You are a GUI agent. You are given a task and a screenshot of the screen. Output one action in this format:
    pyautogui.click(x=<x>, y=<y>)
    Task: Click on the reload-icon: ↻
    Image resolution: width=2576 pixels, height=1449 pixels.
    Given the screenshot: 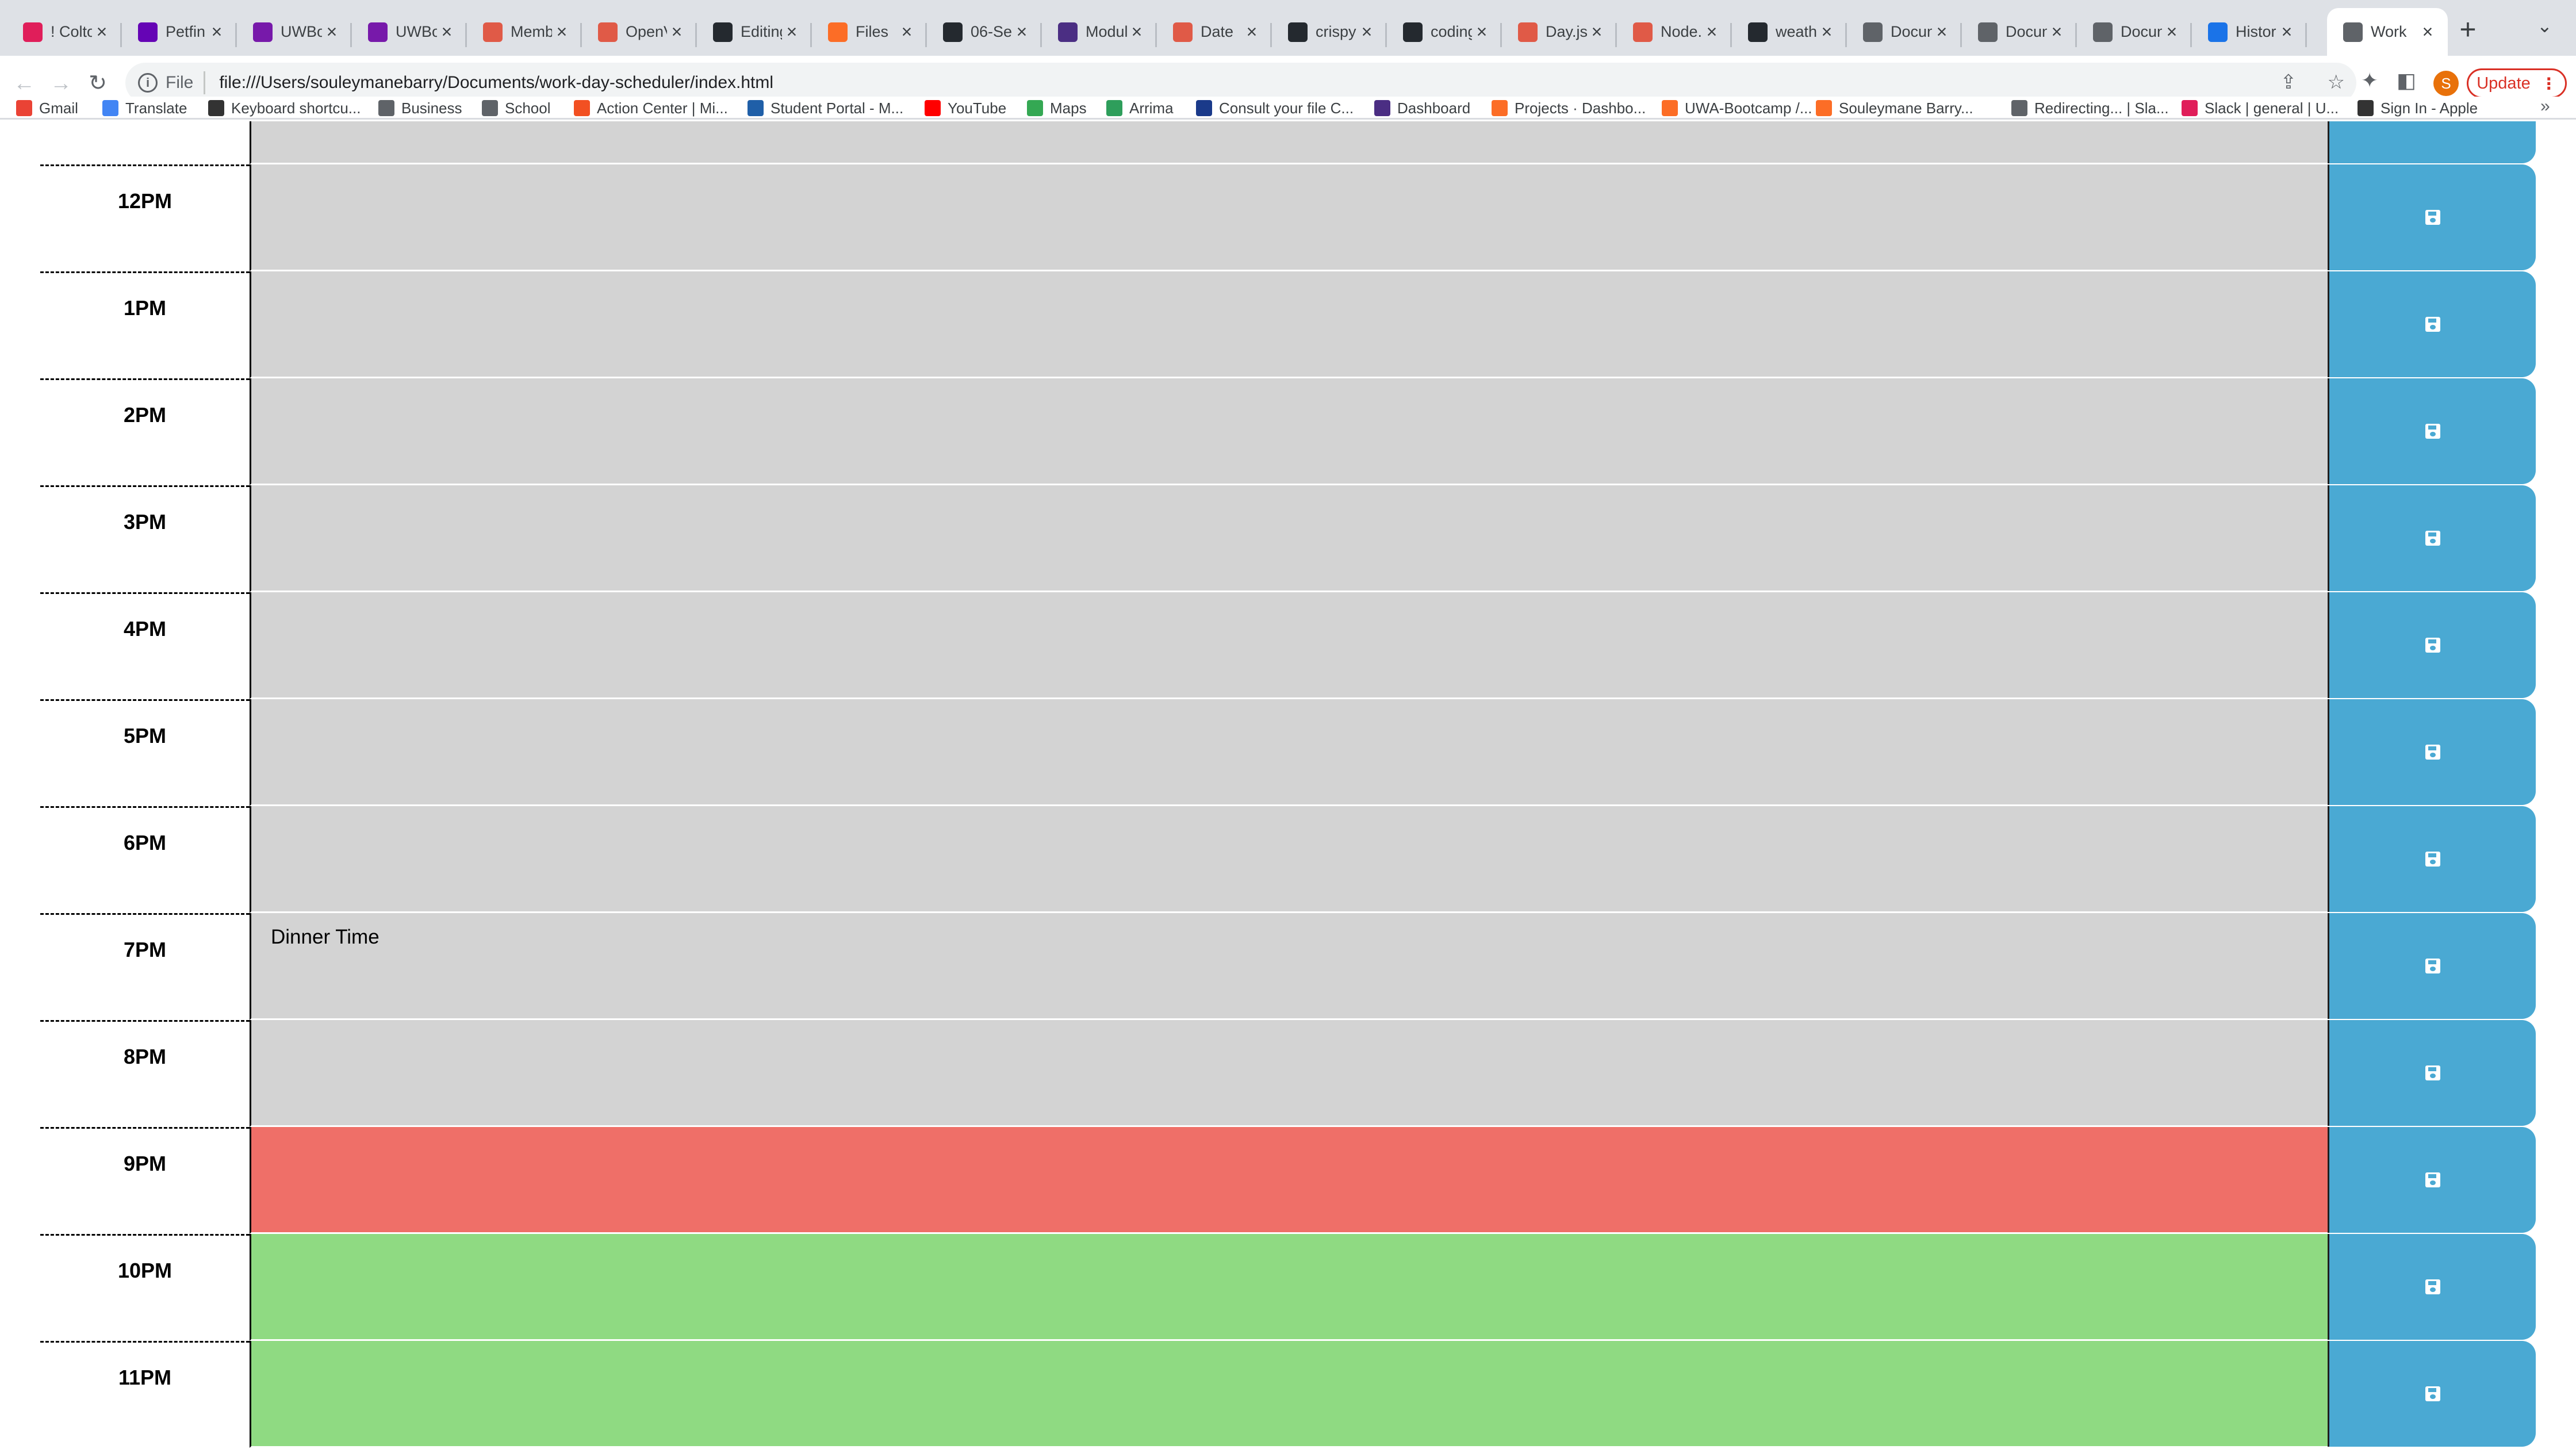 What is the action you would take?
    pyautogui.click(x=98, y=83)
    